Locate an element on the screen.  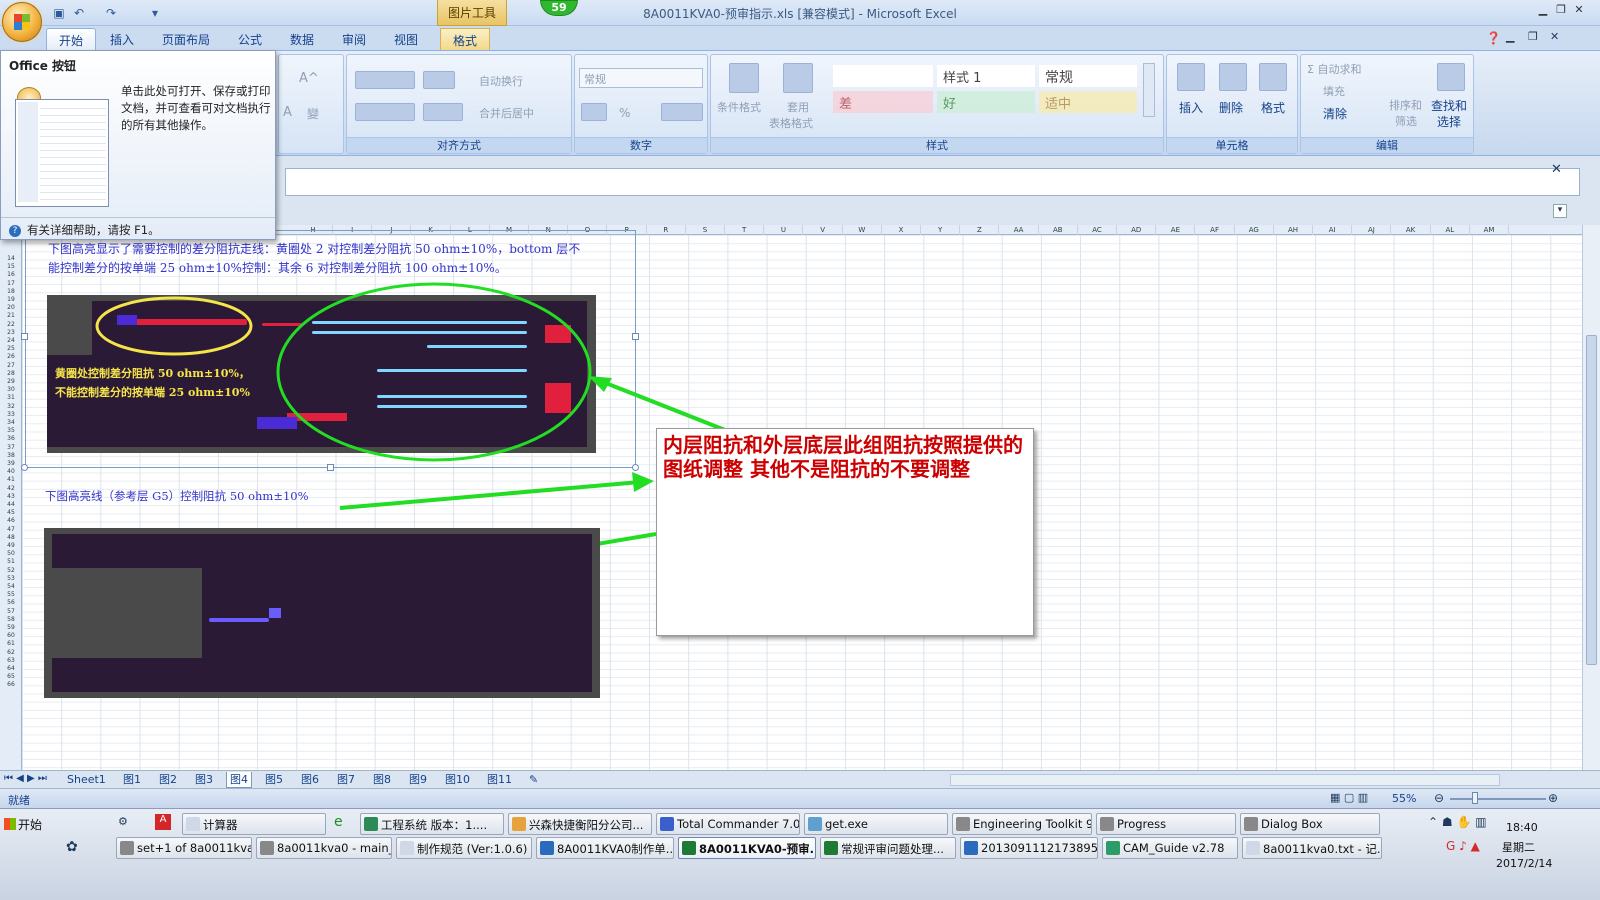
sheet-tab-fig2: 图2 is located at coordinates (168, 780).